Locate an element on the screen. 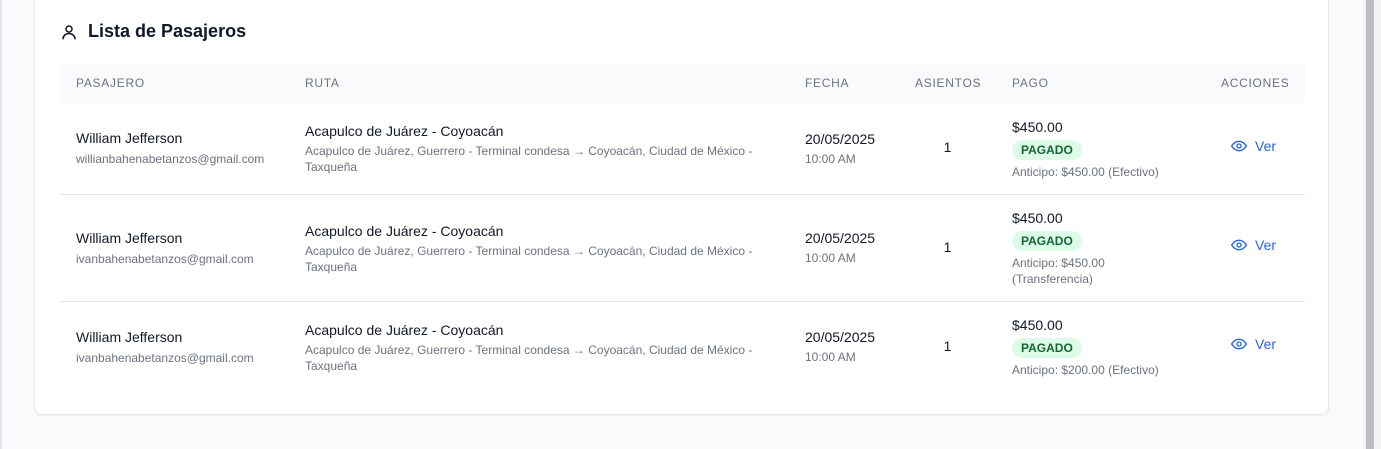 The width and height of the screenshot is (1381, 449). column-header-payment: PAGO is located at coordinates (1030, 83).